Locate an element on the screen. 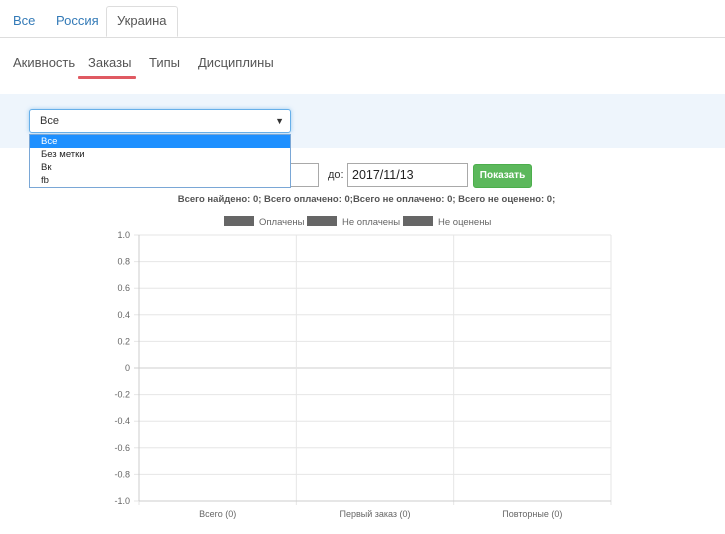  x-tick-label: Повторные (0) is located at coordinates (532, 514).